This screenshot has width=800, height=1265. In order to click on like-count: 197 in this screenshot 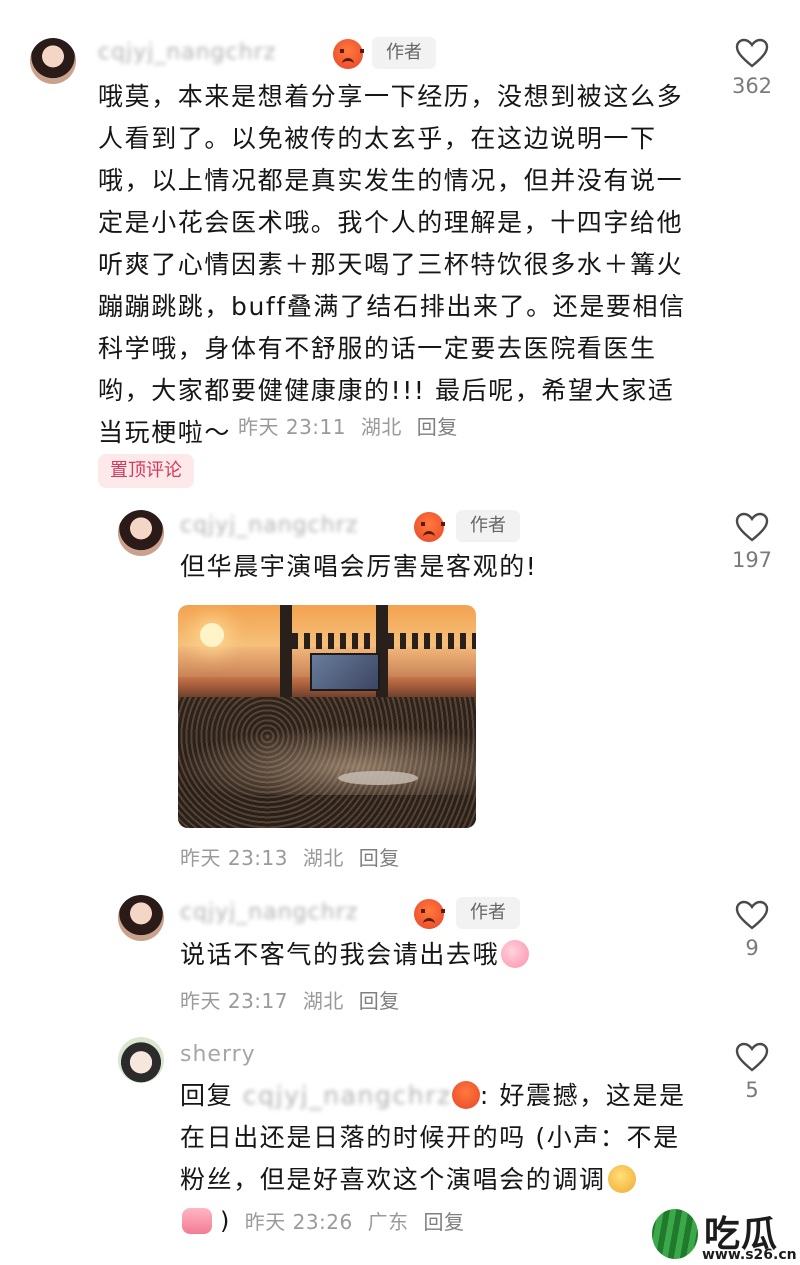, I will do `click(752, 560)`.